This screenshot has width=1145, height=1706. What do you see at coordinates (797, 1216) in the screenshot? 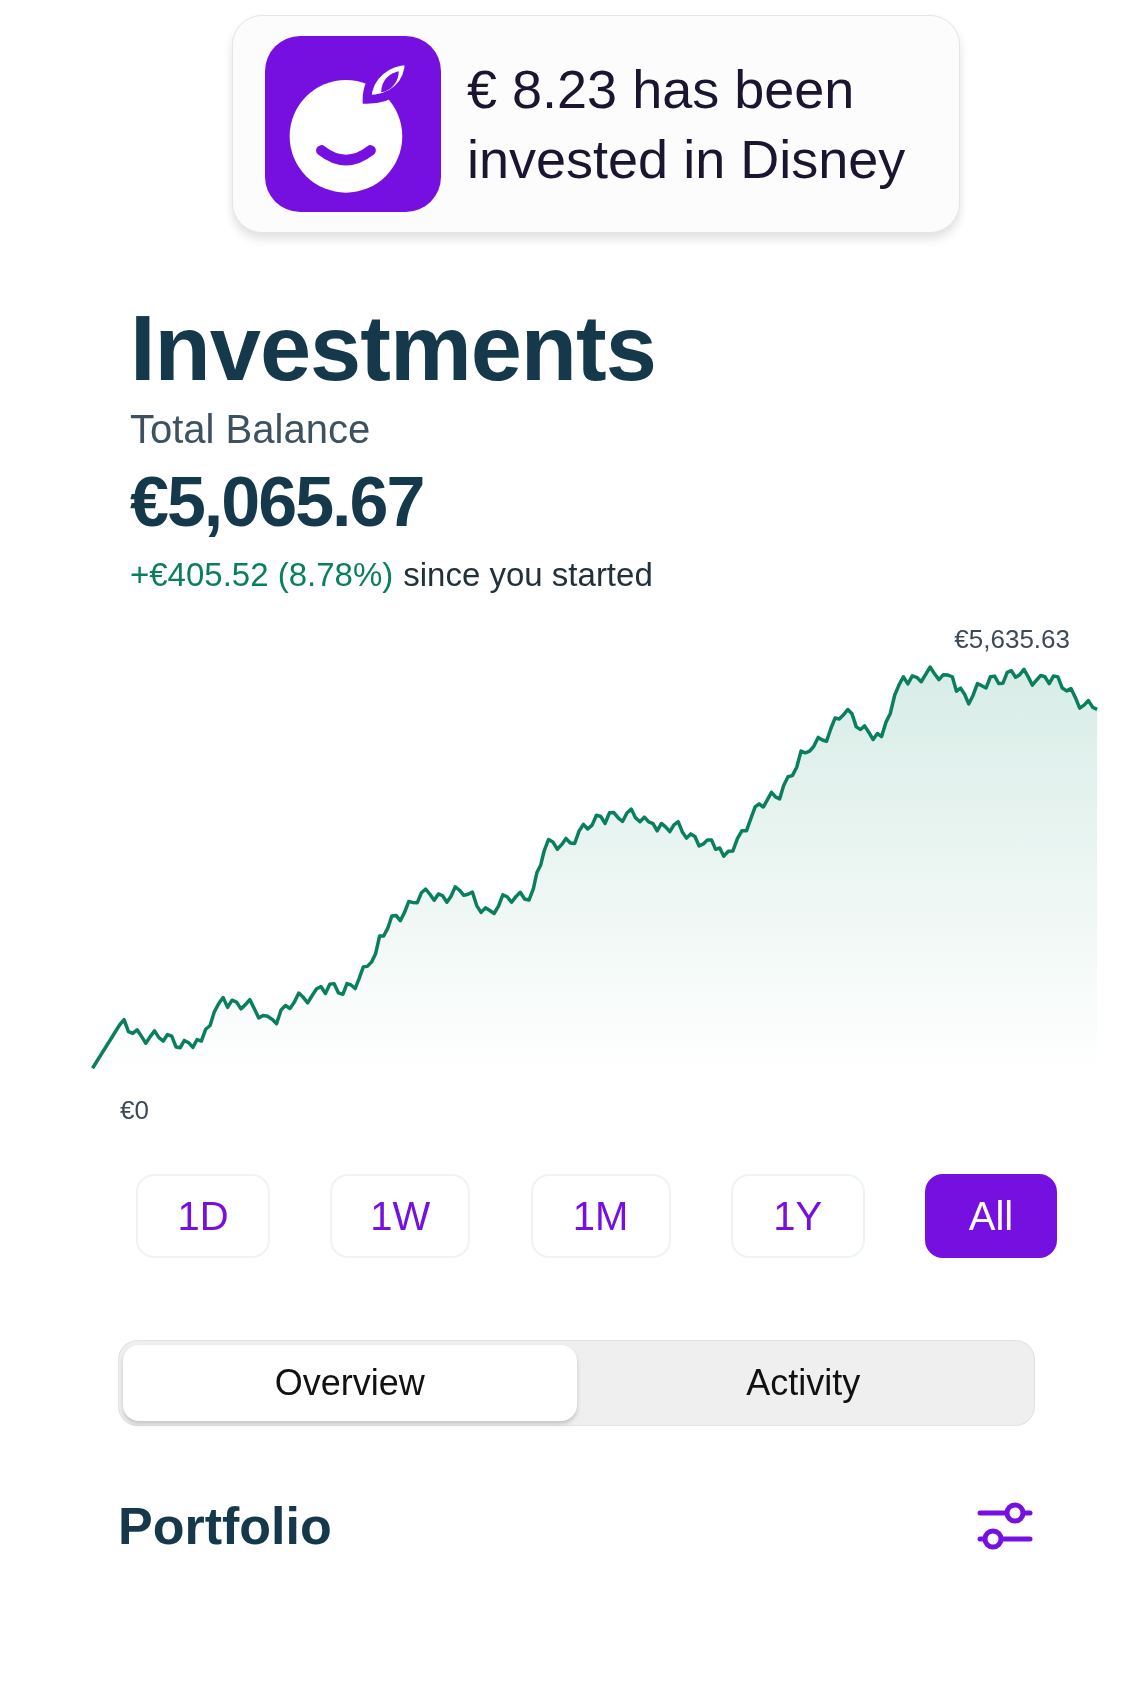
I see `period-button: 1Y` at bounding box center [797, 1216].